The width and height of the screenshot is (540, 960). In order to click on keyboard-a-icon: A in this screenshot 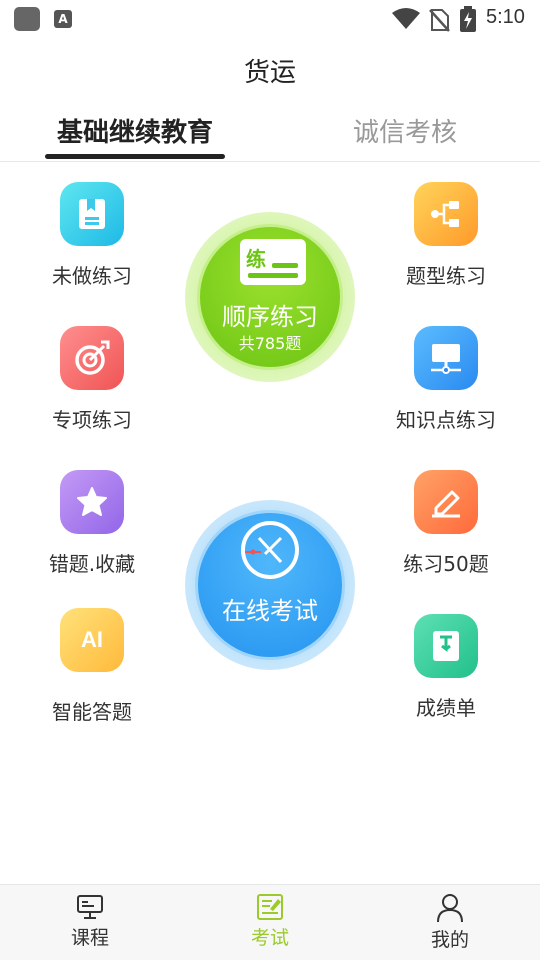, I will do `click(63, 19)`.